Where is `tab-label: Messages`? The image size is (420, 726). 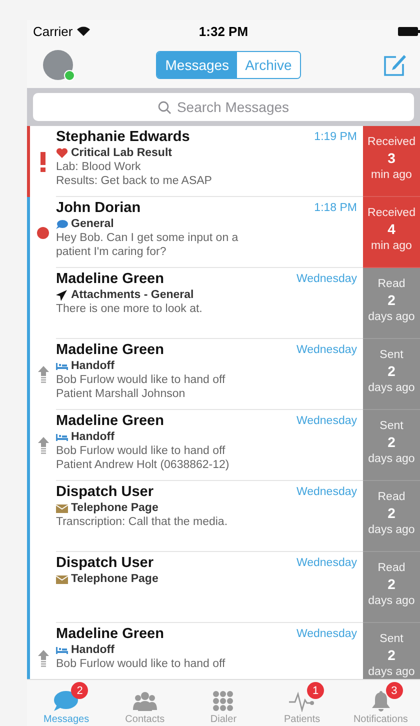 tab-label: Messages is located at coordinates (67, 719).